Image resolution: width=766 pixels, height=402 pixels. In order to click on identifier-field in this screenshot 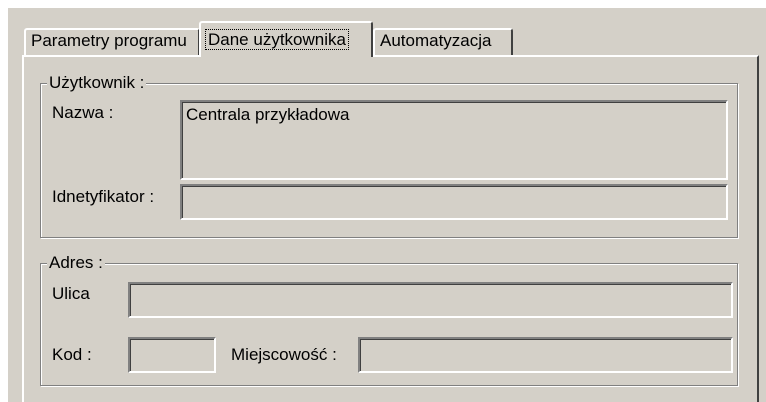, I will do `click(454, 202)`.